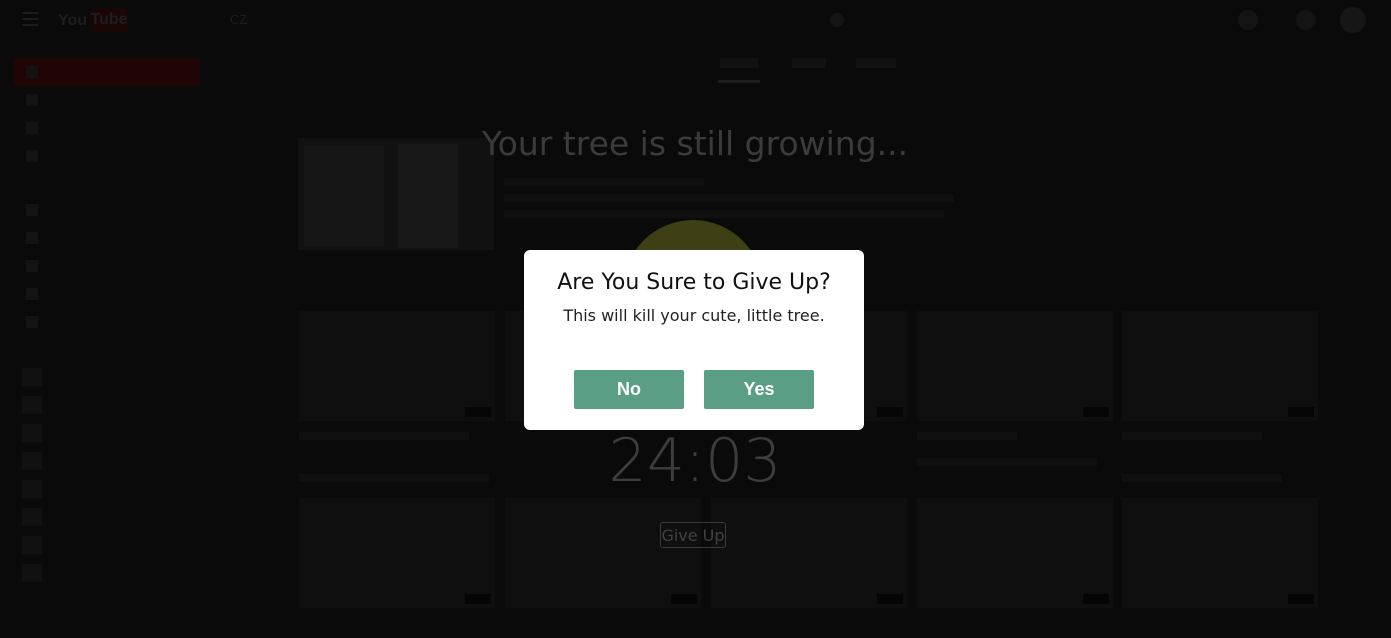 This screenshot has height=638, width=1391. What do you see at coordinates (695, 461) in the screenshot?
I see `countdown-timer: 24:03` at bounding box center [695, 461].